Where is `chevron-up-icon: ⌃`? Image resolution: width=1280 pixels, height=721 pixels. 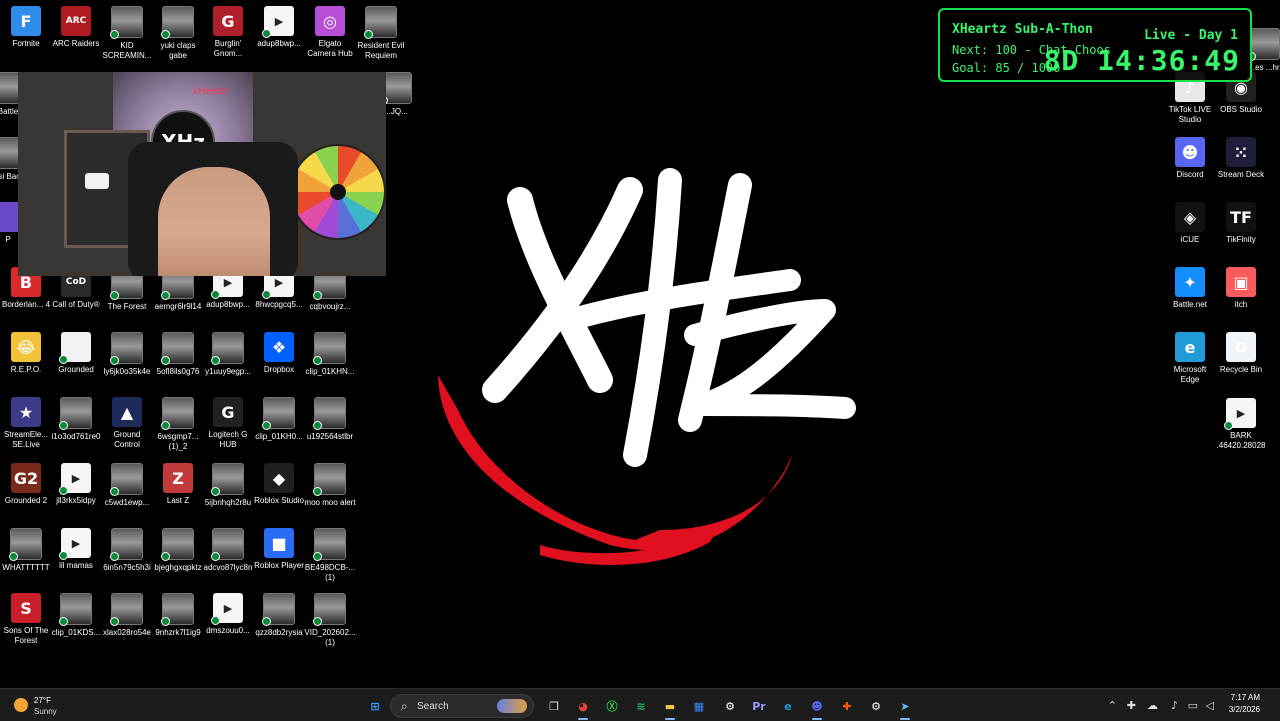 chevron-up-icon: ⌃ is located at coordinates (1112, 705).